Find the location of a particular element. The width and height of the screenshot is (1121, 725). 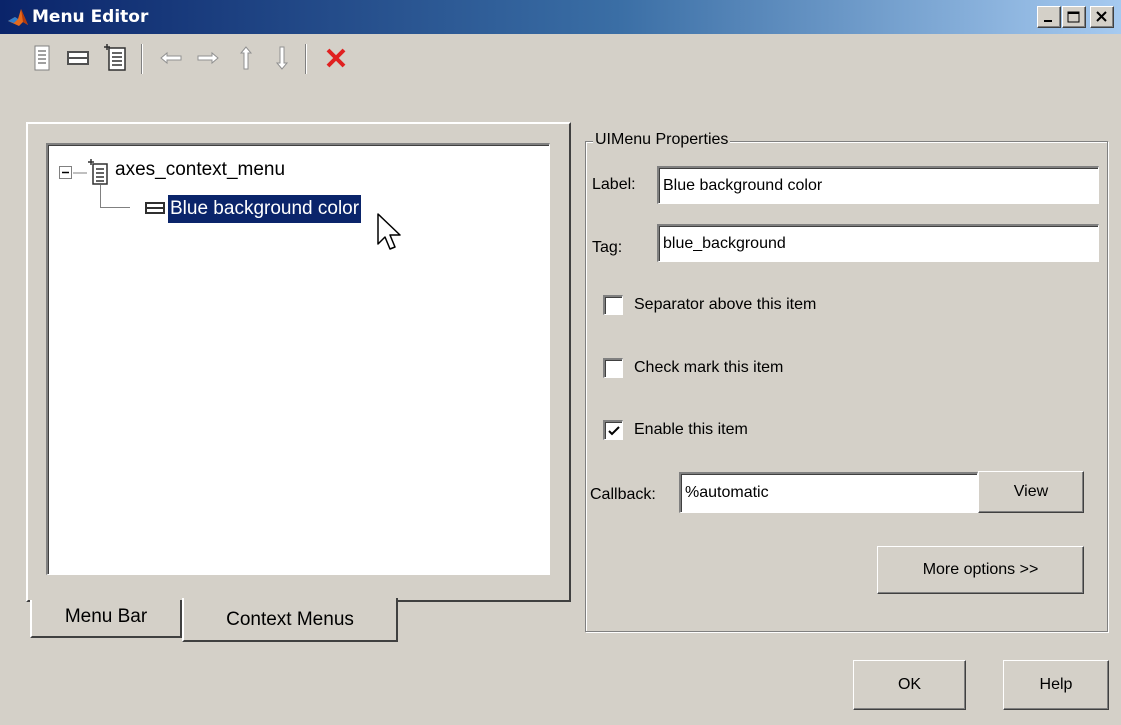

enable-checkbox is located at coordinates (613, 430).